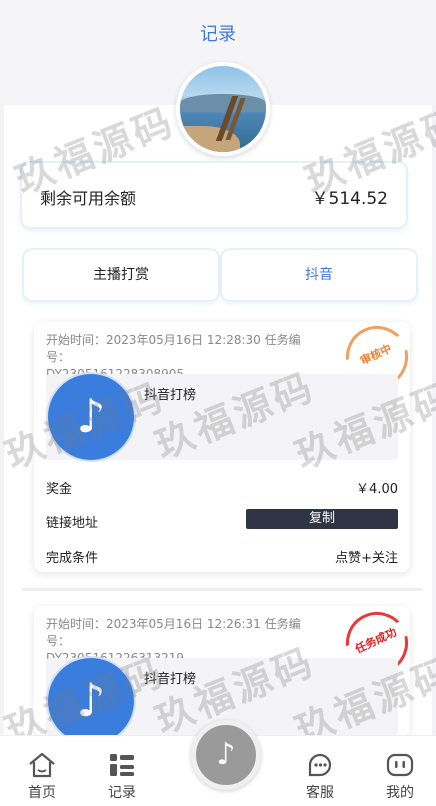 This screenshot has width=436, height=806. Describe the element at coordinates (400, 793) in the screenshot. I see `nav-mine-label: 我的` at that location.